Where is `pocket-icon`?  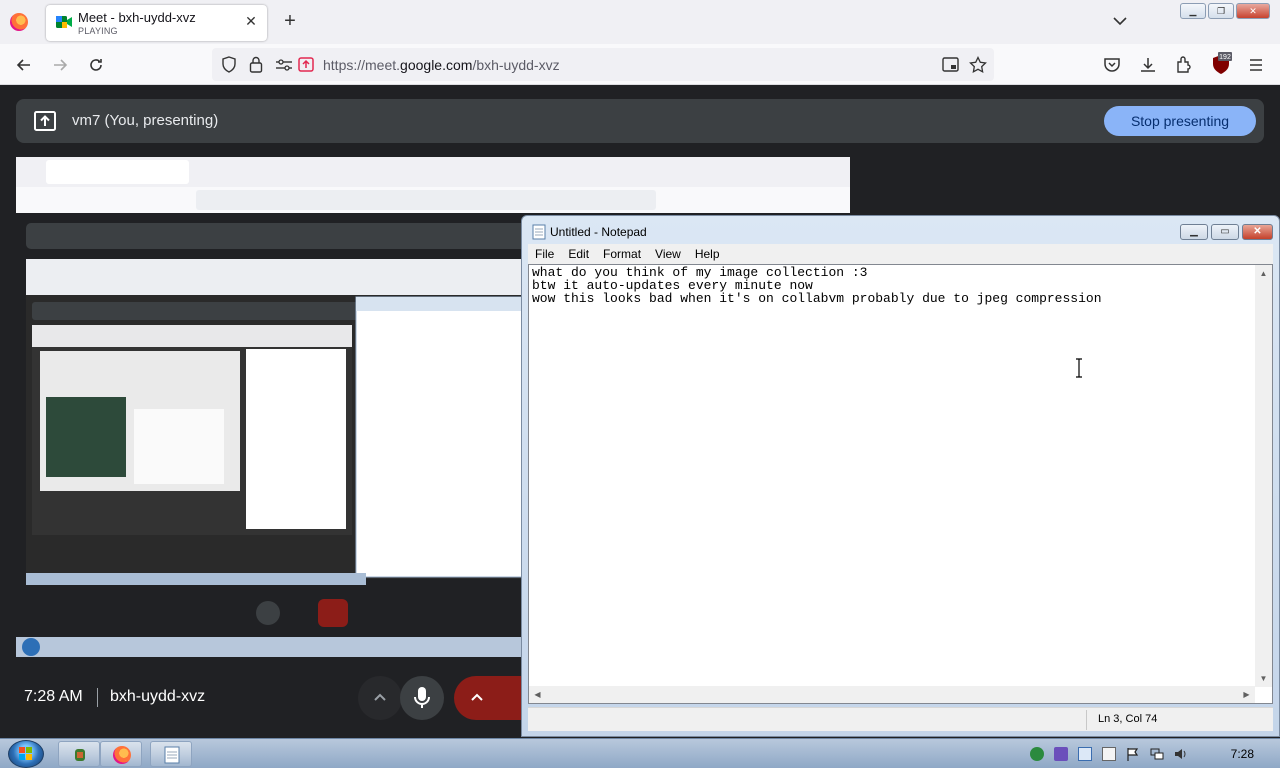
pocket-icon is located at coordinates (1112, 65).